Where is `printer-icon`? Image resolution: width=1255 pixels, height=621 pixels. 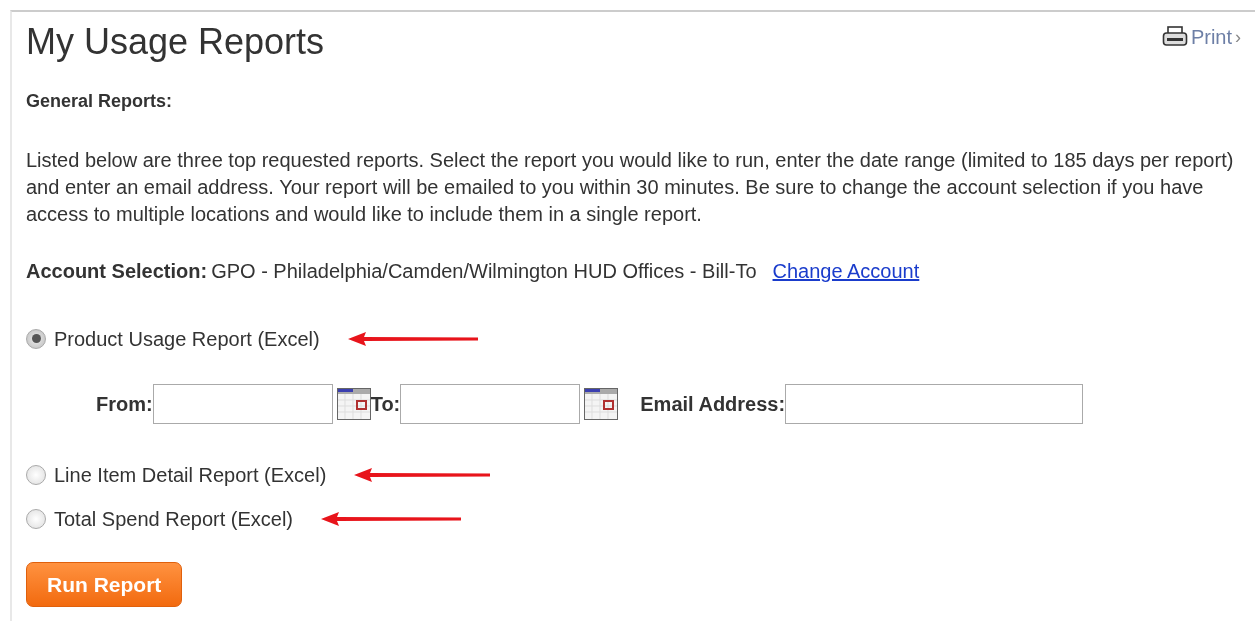 printer-icon is located at coordinates (1174, 37).